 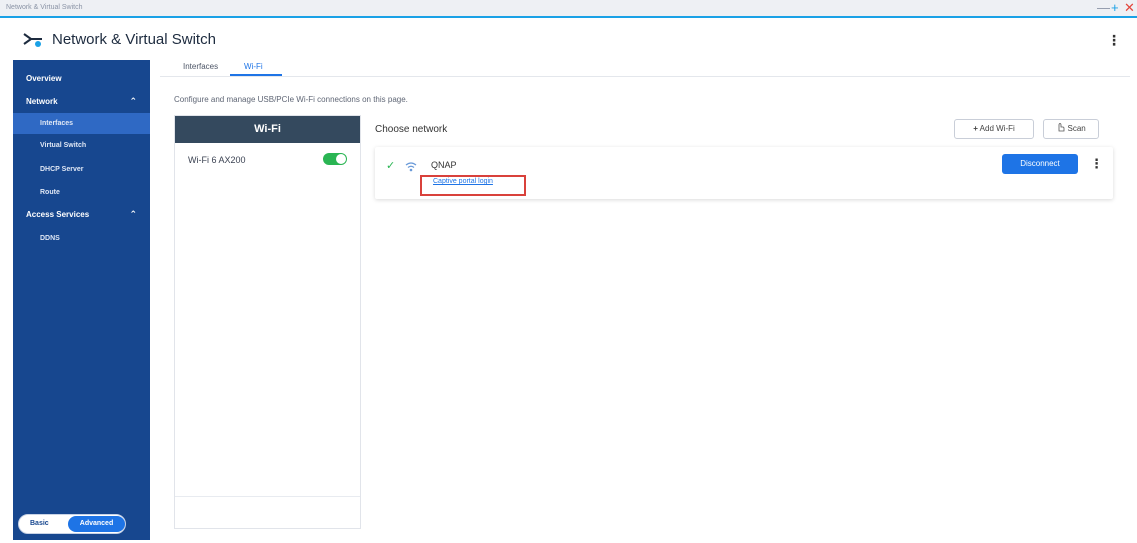 I want to click on sidebar-item-access-services: Access Services ⌃, so click(x=81, y=214).